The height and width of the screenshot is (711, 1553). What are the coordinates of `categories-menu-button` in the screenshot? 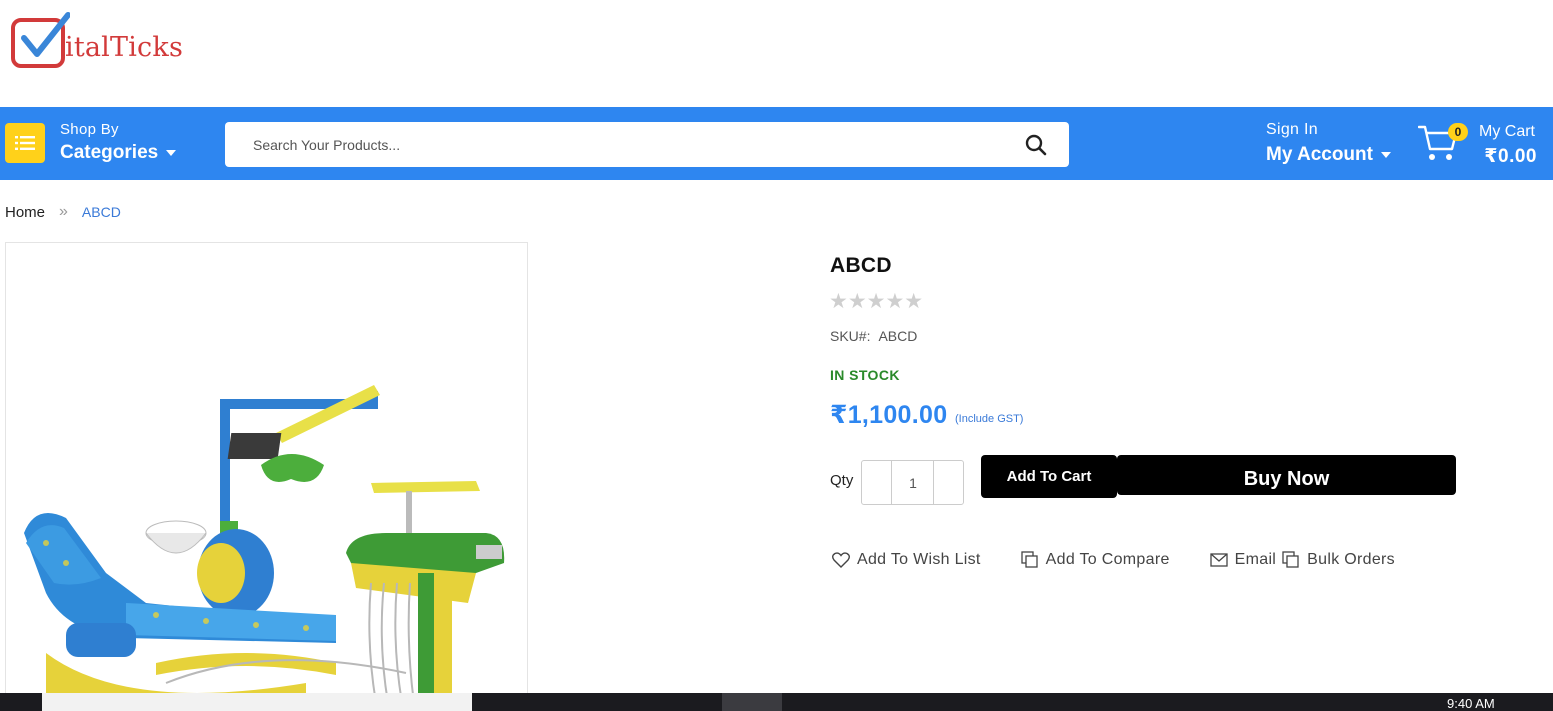 It's located at (25, 143).